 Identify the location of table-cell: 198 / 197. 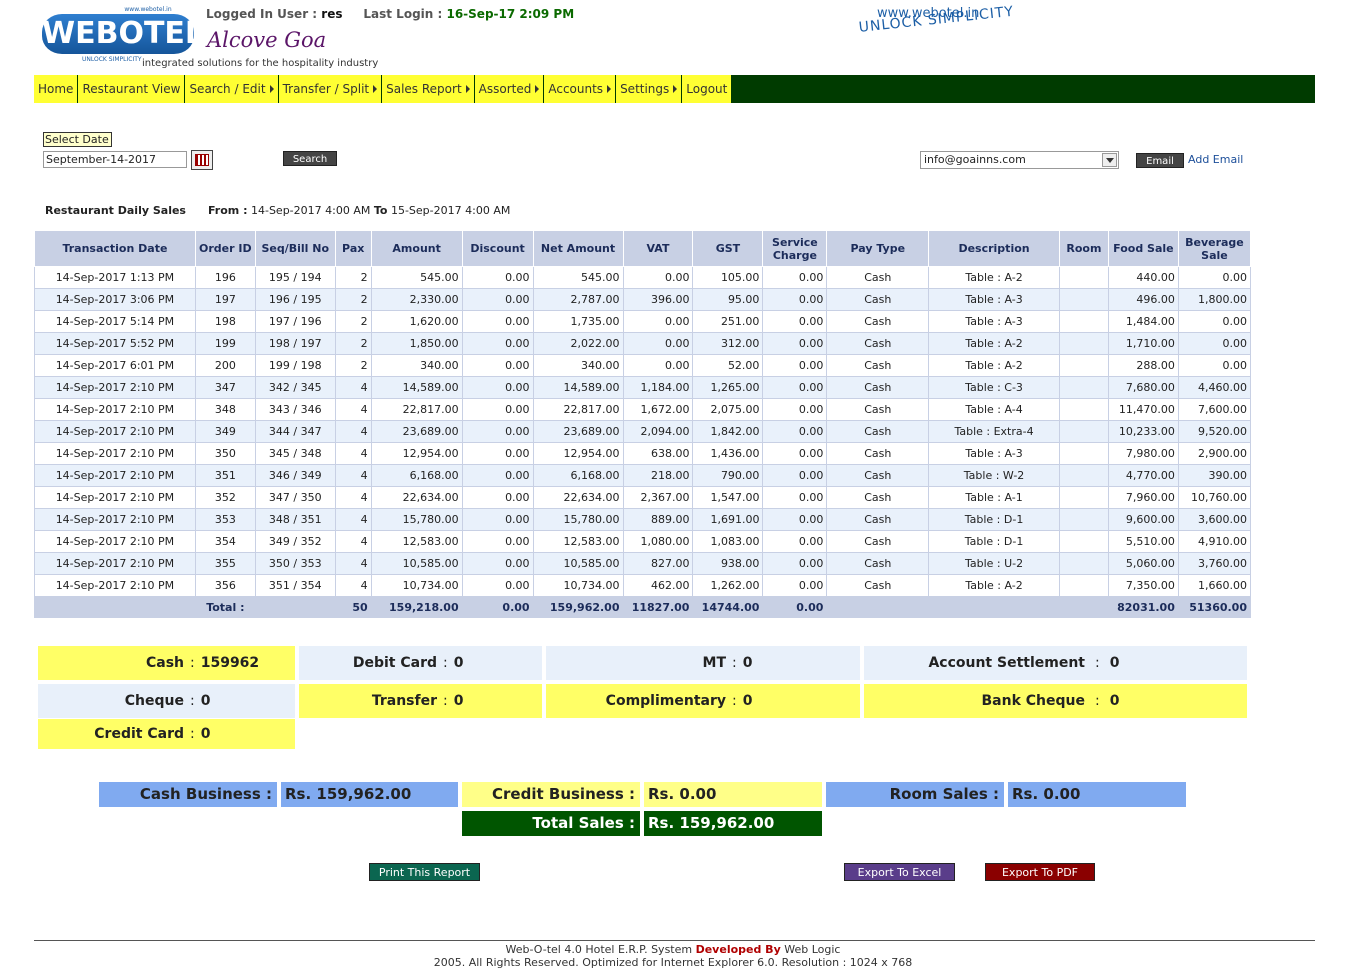
(295, 343).